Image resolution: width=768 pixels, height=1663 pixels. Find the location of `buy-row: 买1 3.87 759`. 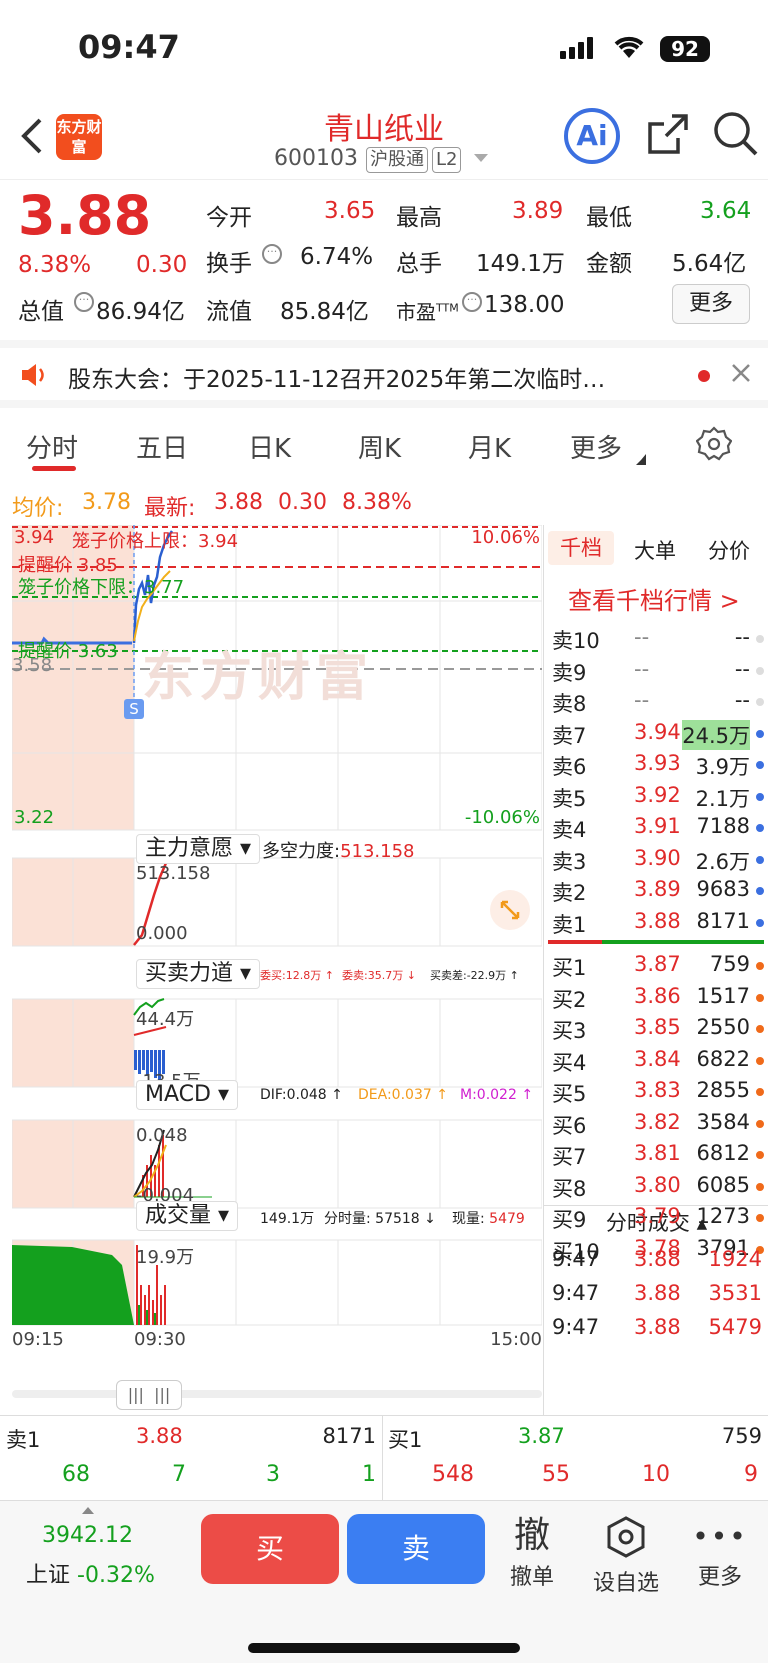

buy-row: 买1 3.87 759 is located at coordinates (657, 965).